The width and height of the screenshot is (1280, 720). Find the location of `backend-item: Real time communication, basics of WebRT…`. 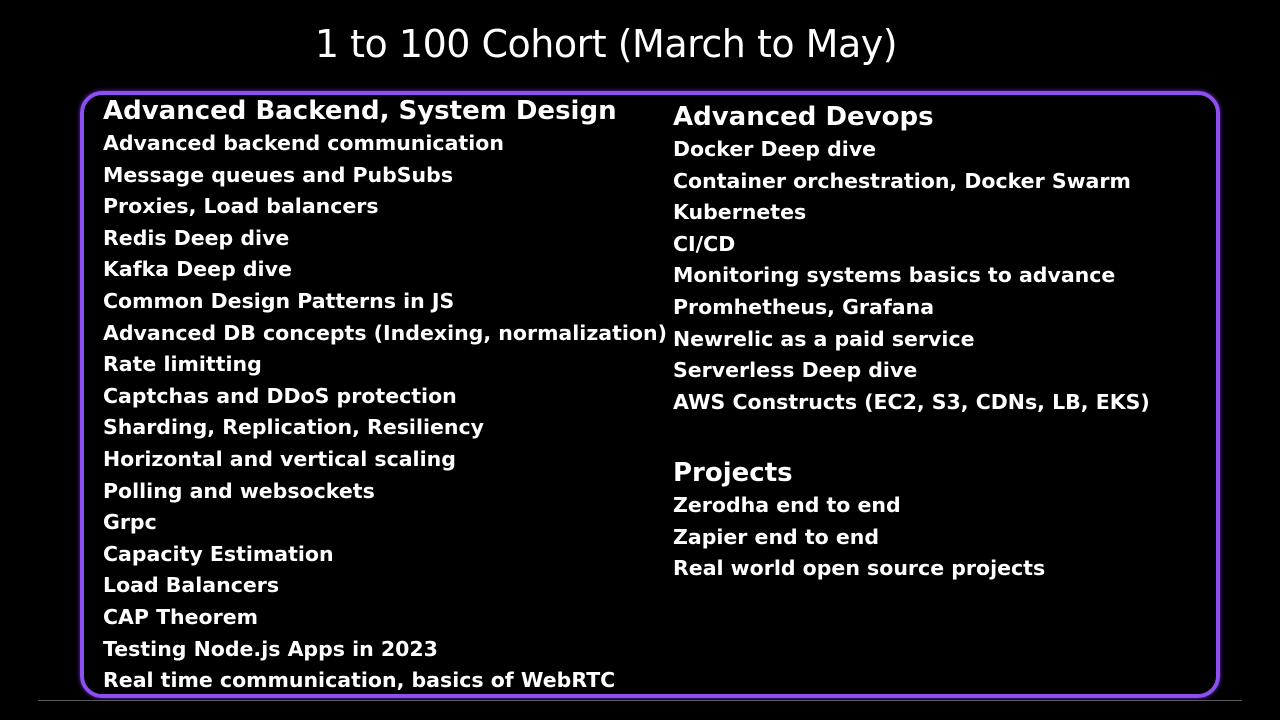

backend-item: Real time communication, basics of WebRT… is located at coordinates (359, 680).